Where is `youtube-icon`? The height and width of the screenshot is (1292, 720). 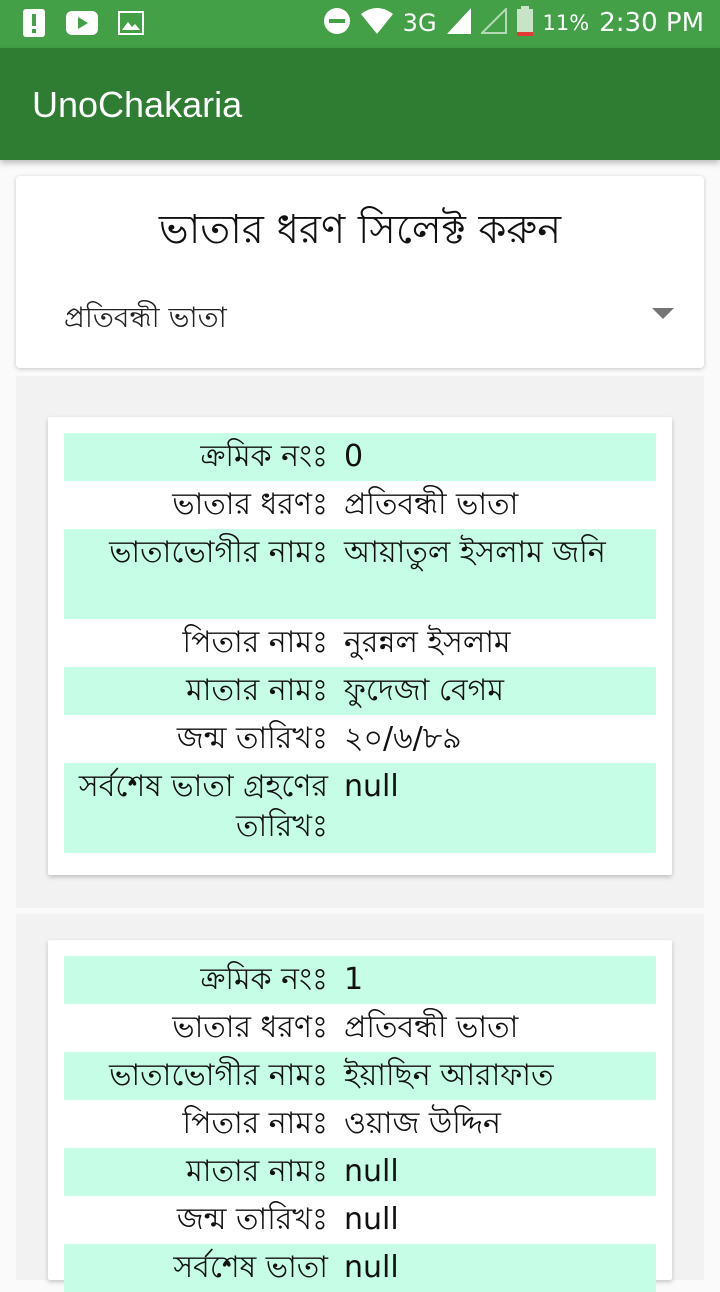 youtube-icon is located at coordinates (82, 25).